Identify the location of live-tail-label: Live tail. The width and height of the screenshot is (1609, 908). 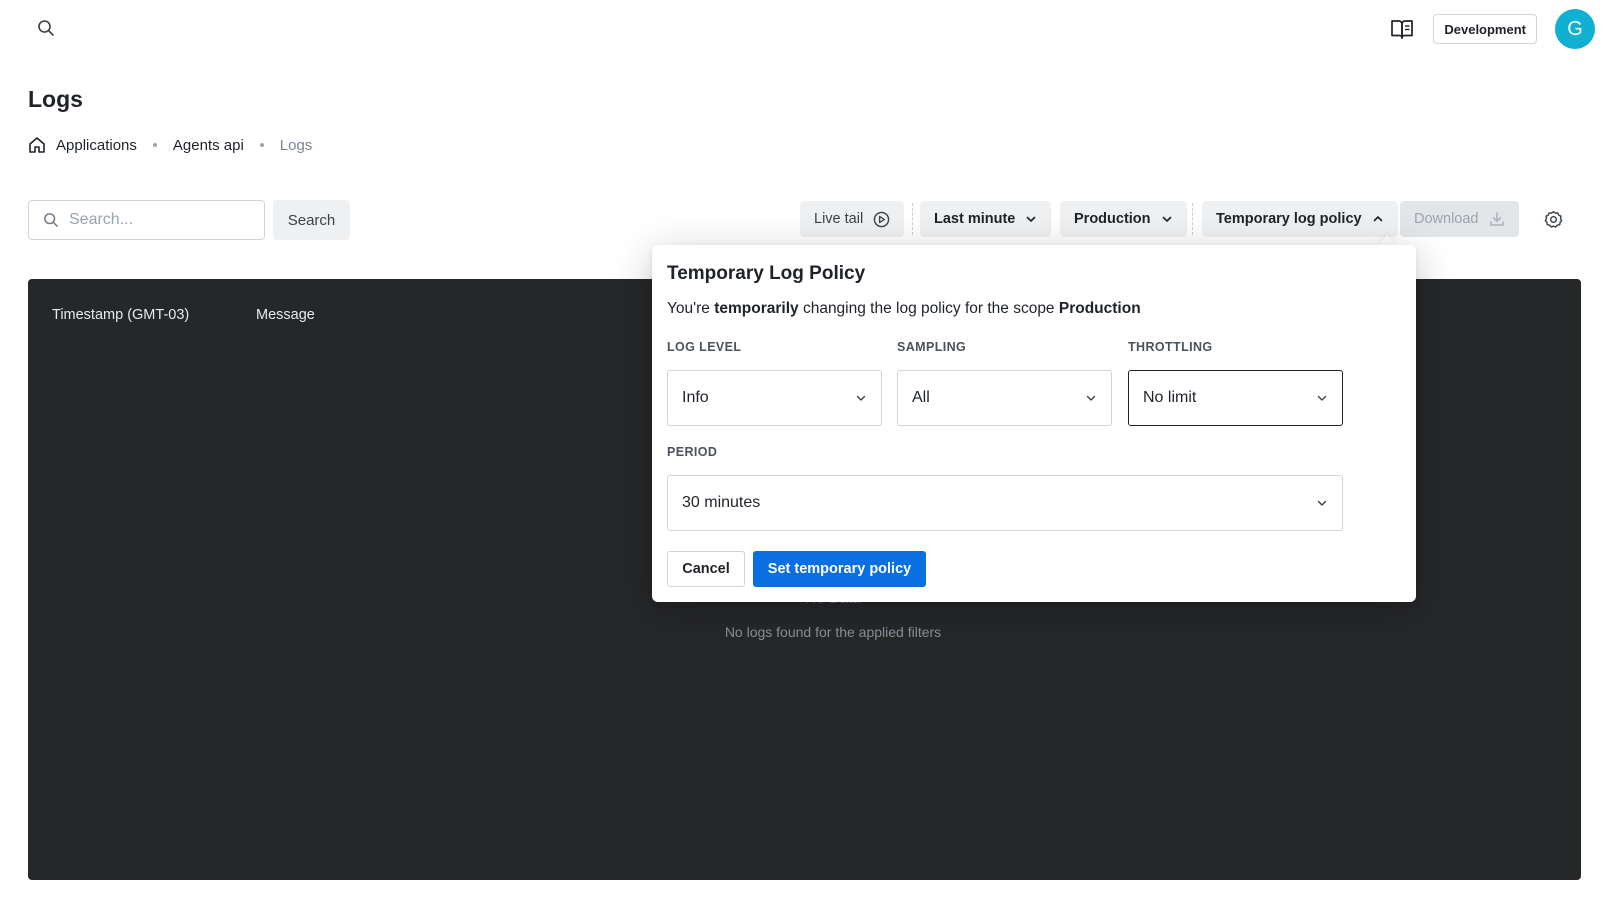
(839, 219).